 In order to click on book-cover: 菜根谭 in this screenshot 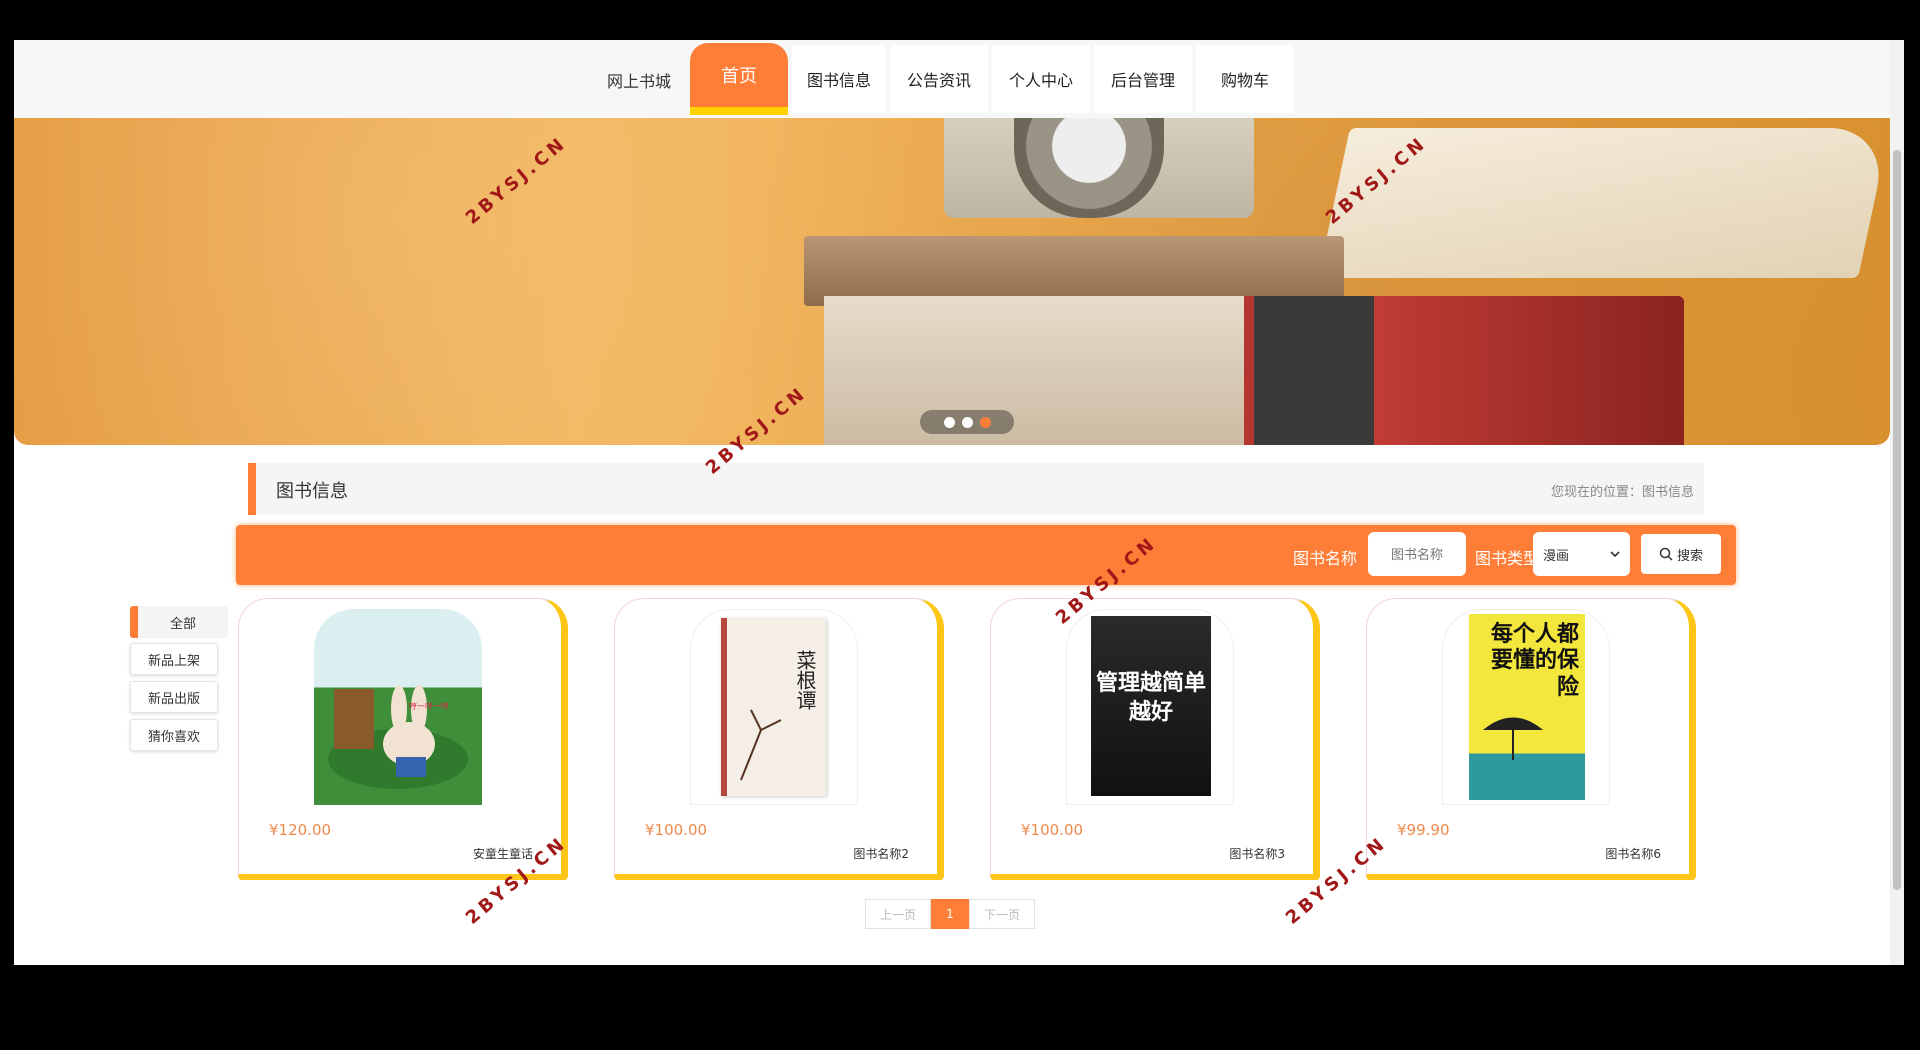, I will do `click(774, 707)`.